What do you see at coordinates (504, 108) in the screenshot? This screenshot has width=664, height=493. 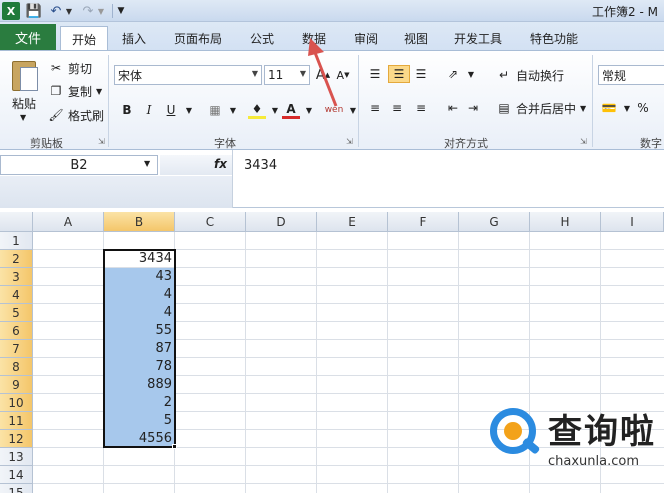 I see `merge-icon: ▤` at bounding box center [504, 108].